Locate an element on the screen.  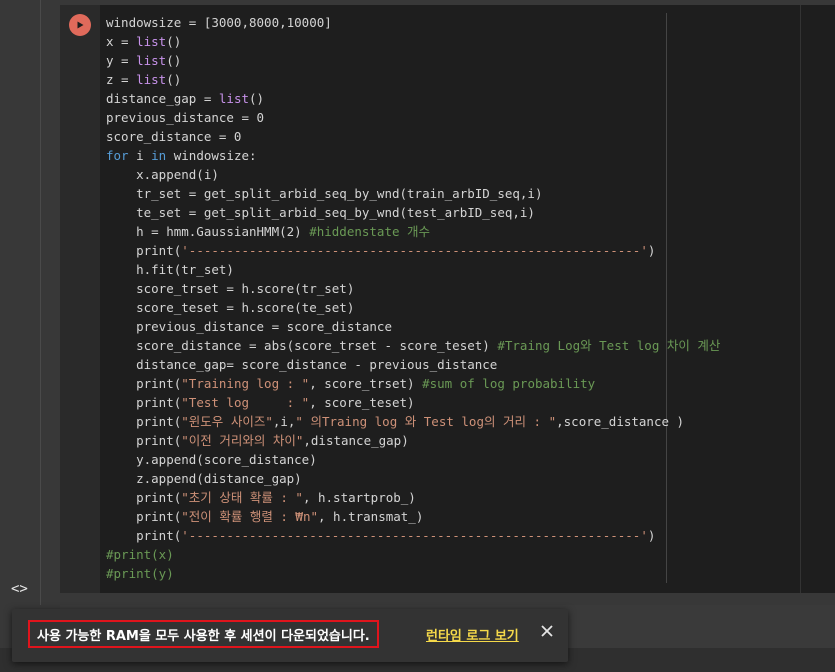
code-token: #print(x) is located at coordinates (140, 554).